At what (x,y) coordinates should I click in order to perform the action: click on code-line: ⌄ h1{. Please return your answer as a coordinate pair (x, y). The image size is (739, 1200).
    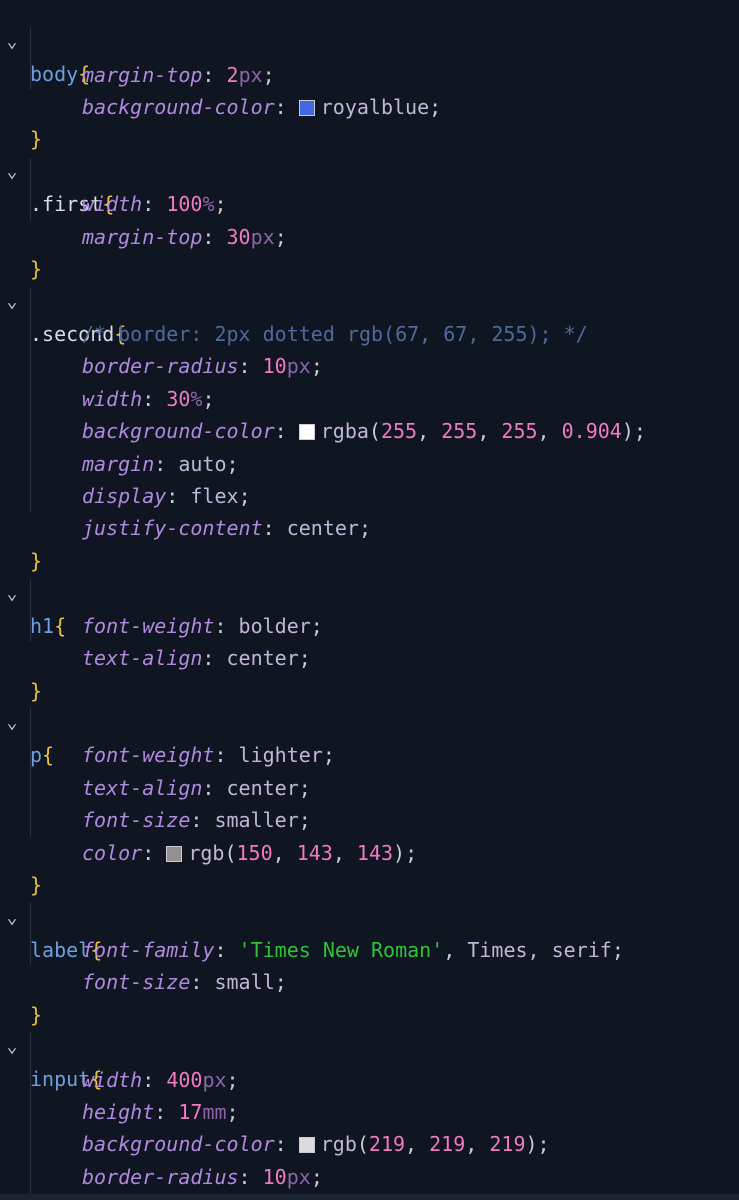
    Looking at the image, I should click on (369, 592).